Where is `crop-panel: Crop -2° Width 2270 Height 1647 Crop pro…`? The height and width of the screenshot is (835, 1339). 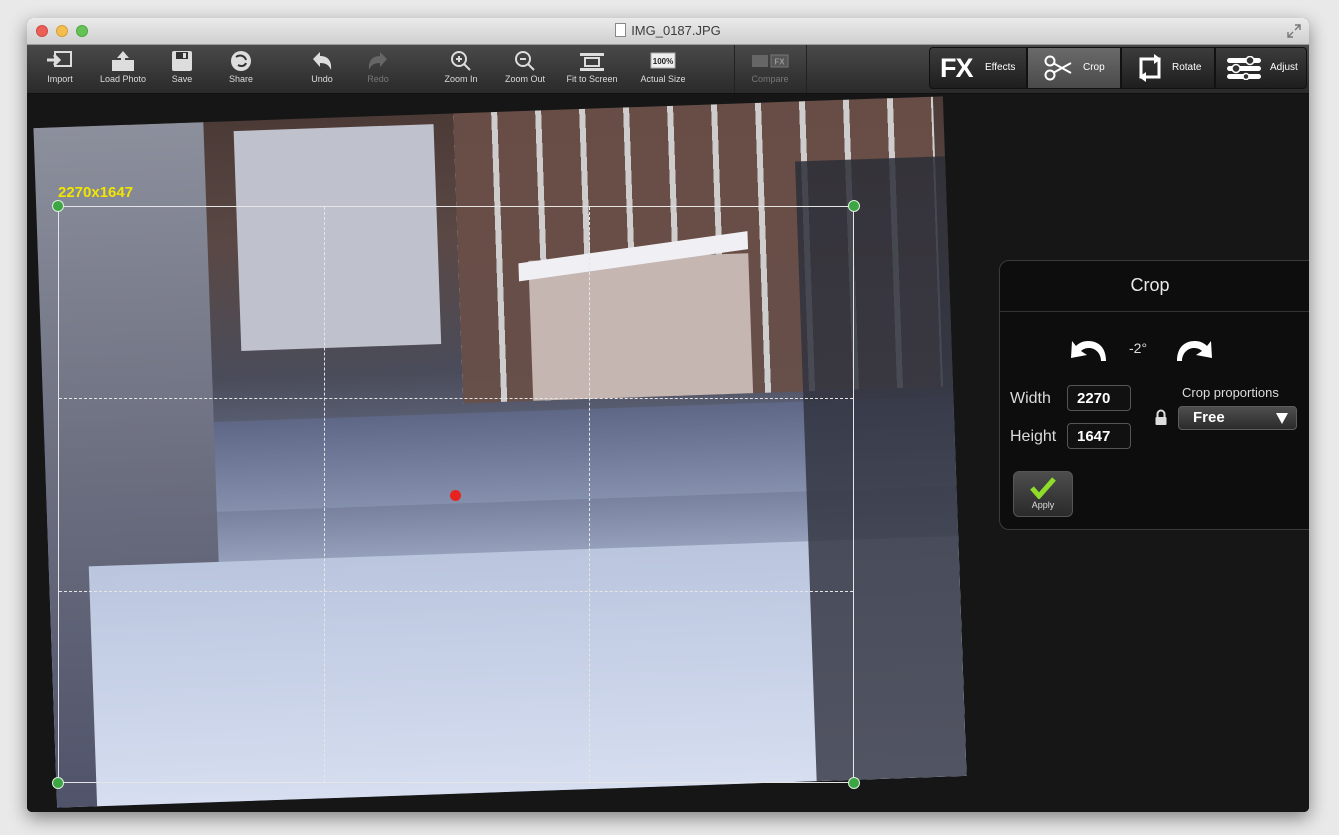 crop-panel: Crop -2° Width 2270 Height 1647 Crop pro… is located at coordinates (1154, 395).